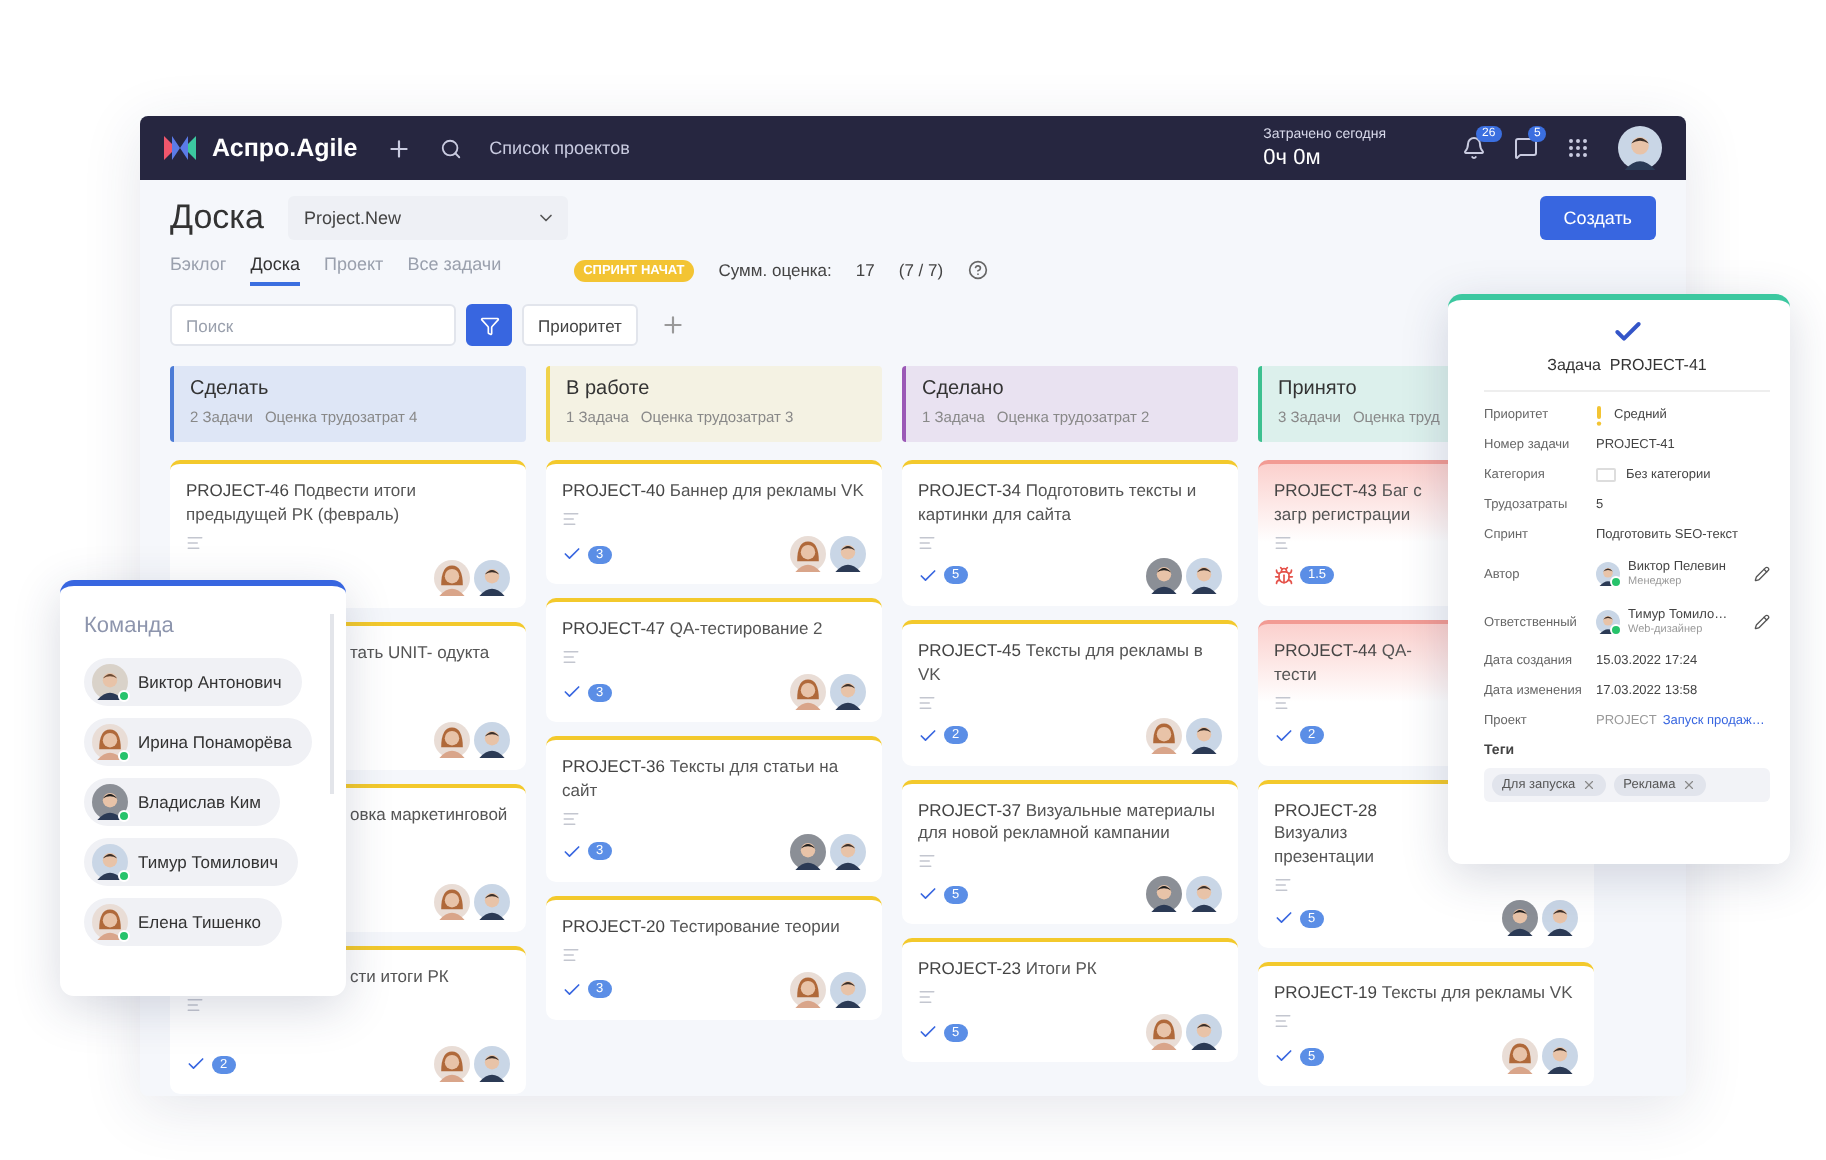 This screenshot has width=1826, height=1160. Describe the element at coordinates (1474, 148) in the screenshot. I see `bell-icon` at that location.